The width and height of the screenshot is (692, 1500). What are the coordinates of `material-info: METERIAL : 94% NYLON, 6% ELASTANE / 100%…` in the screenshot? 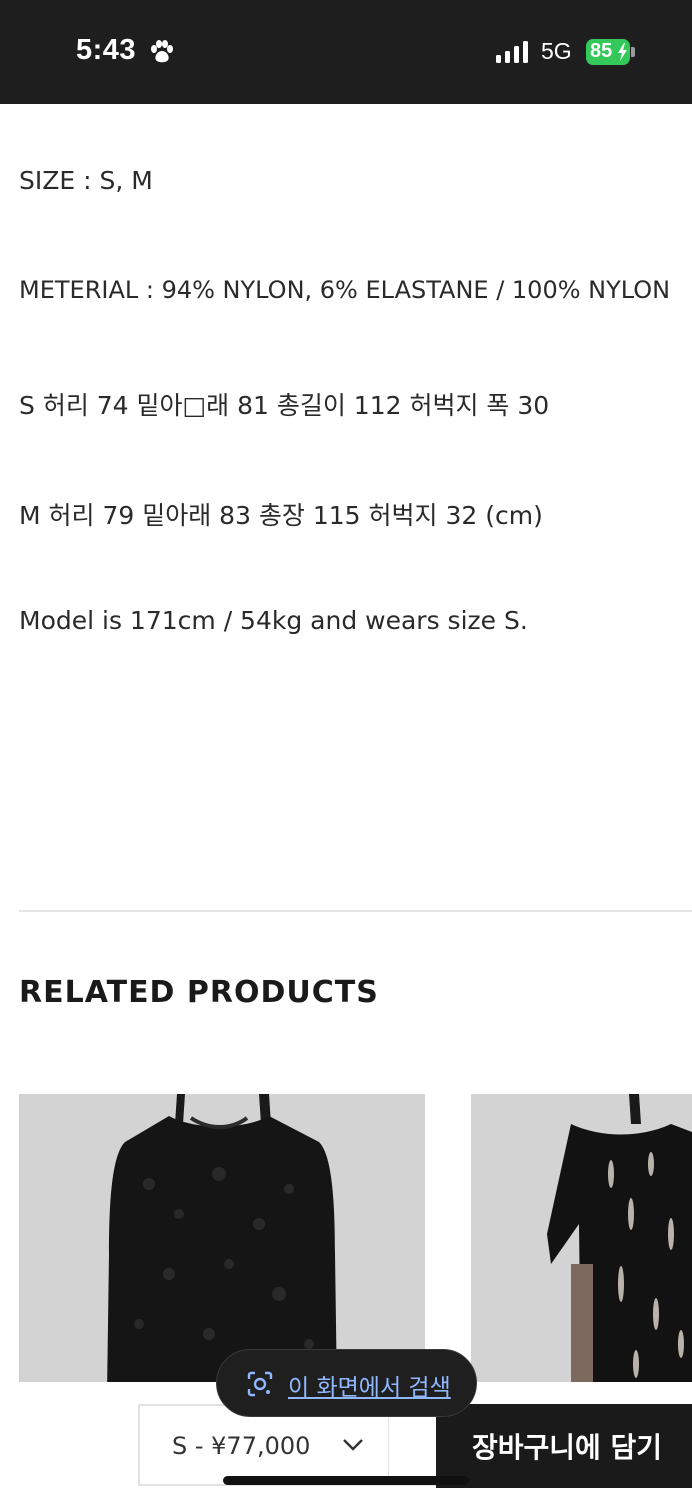 It's located at (345, 290).